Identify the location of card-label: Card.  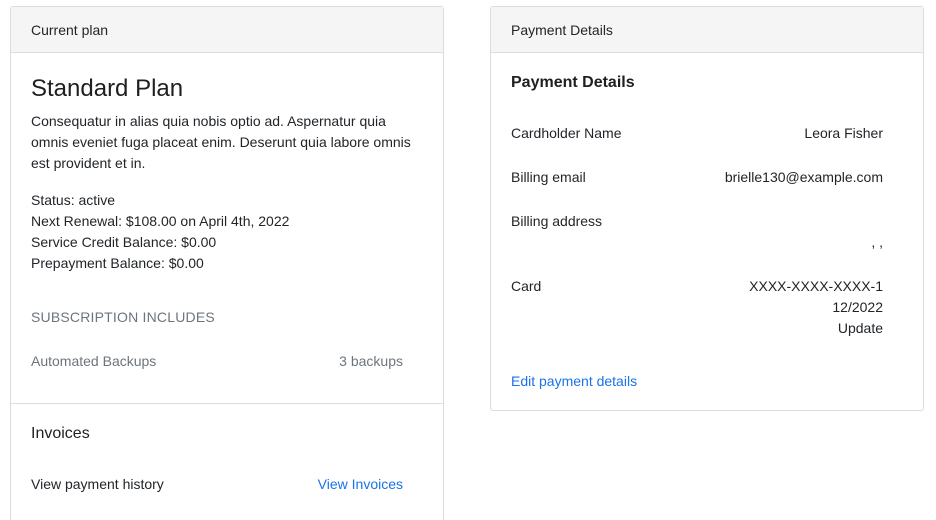
(526, 286).